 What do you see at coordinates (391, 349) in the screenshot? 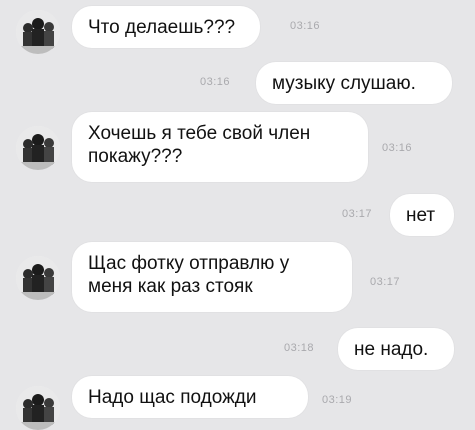
I see `message-text: не надо.` at bounding box center [391, 349].